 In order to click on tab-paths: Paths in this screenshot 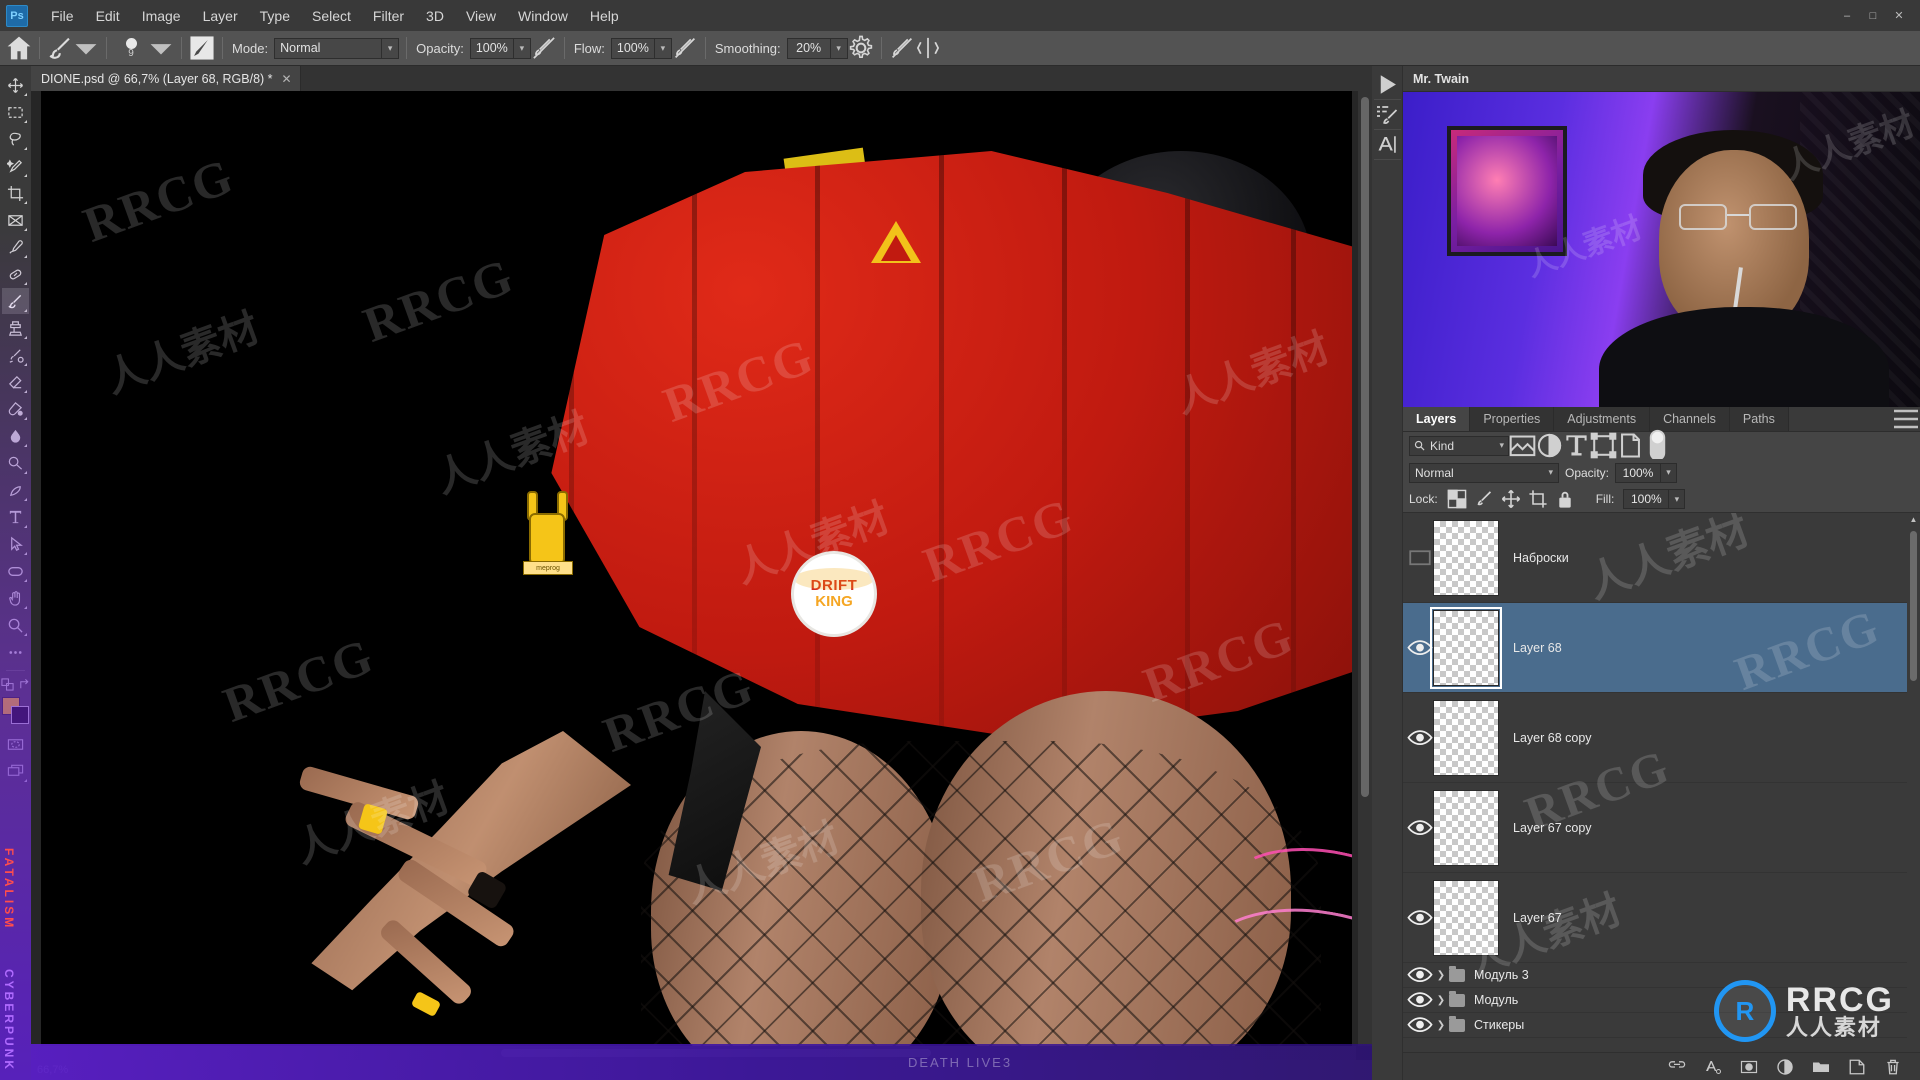, I will do `click(1759, 419)`.